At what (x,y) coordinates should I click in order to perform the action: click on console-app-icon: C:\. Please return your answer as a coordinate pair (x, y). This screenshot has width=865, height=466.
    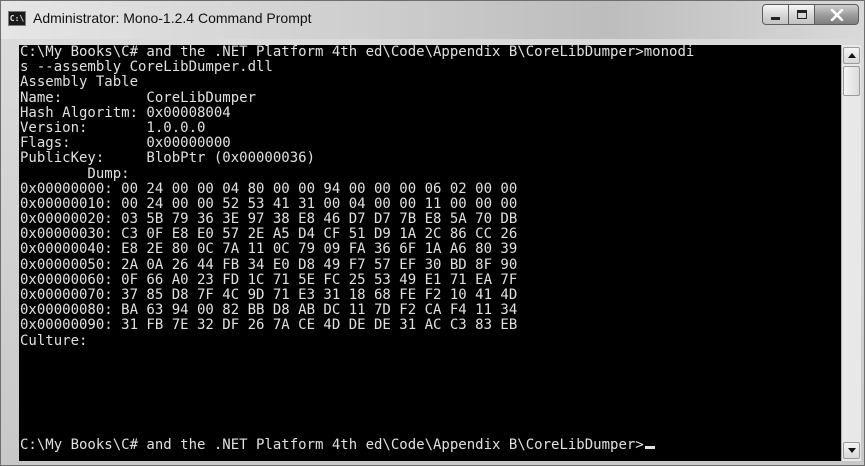
    Looking at the image, I should click on (17, 18).